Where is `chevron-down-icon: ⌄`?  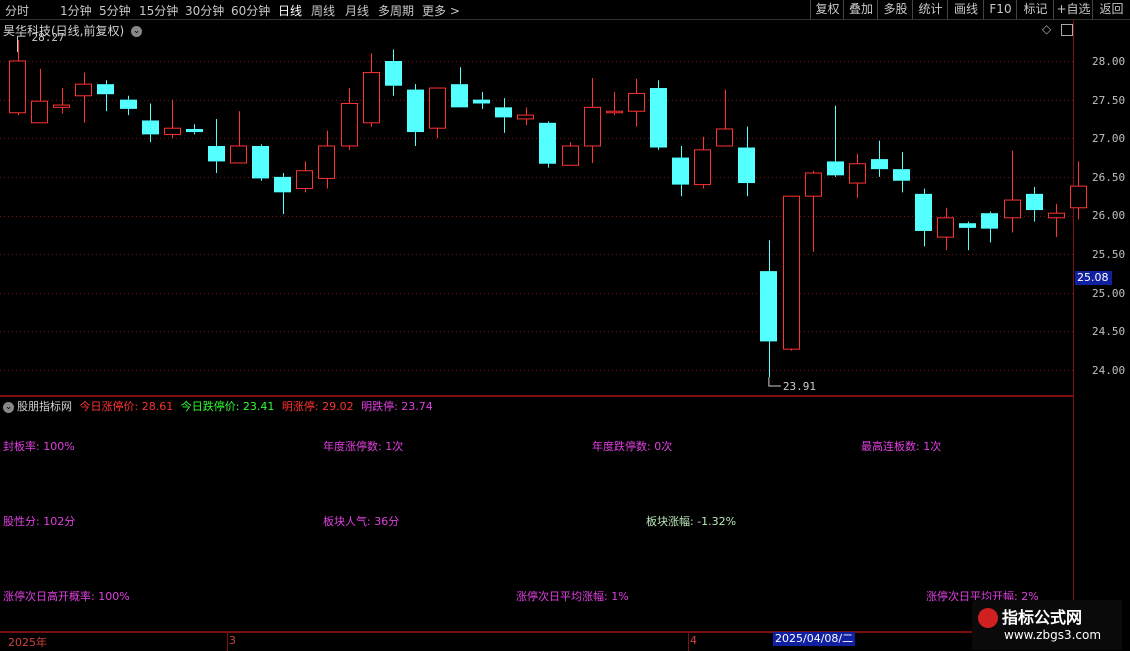
chevron-down-icon: ⌄ is located at coordinates (8, 407).